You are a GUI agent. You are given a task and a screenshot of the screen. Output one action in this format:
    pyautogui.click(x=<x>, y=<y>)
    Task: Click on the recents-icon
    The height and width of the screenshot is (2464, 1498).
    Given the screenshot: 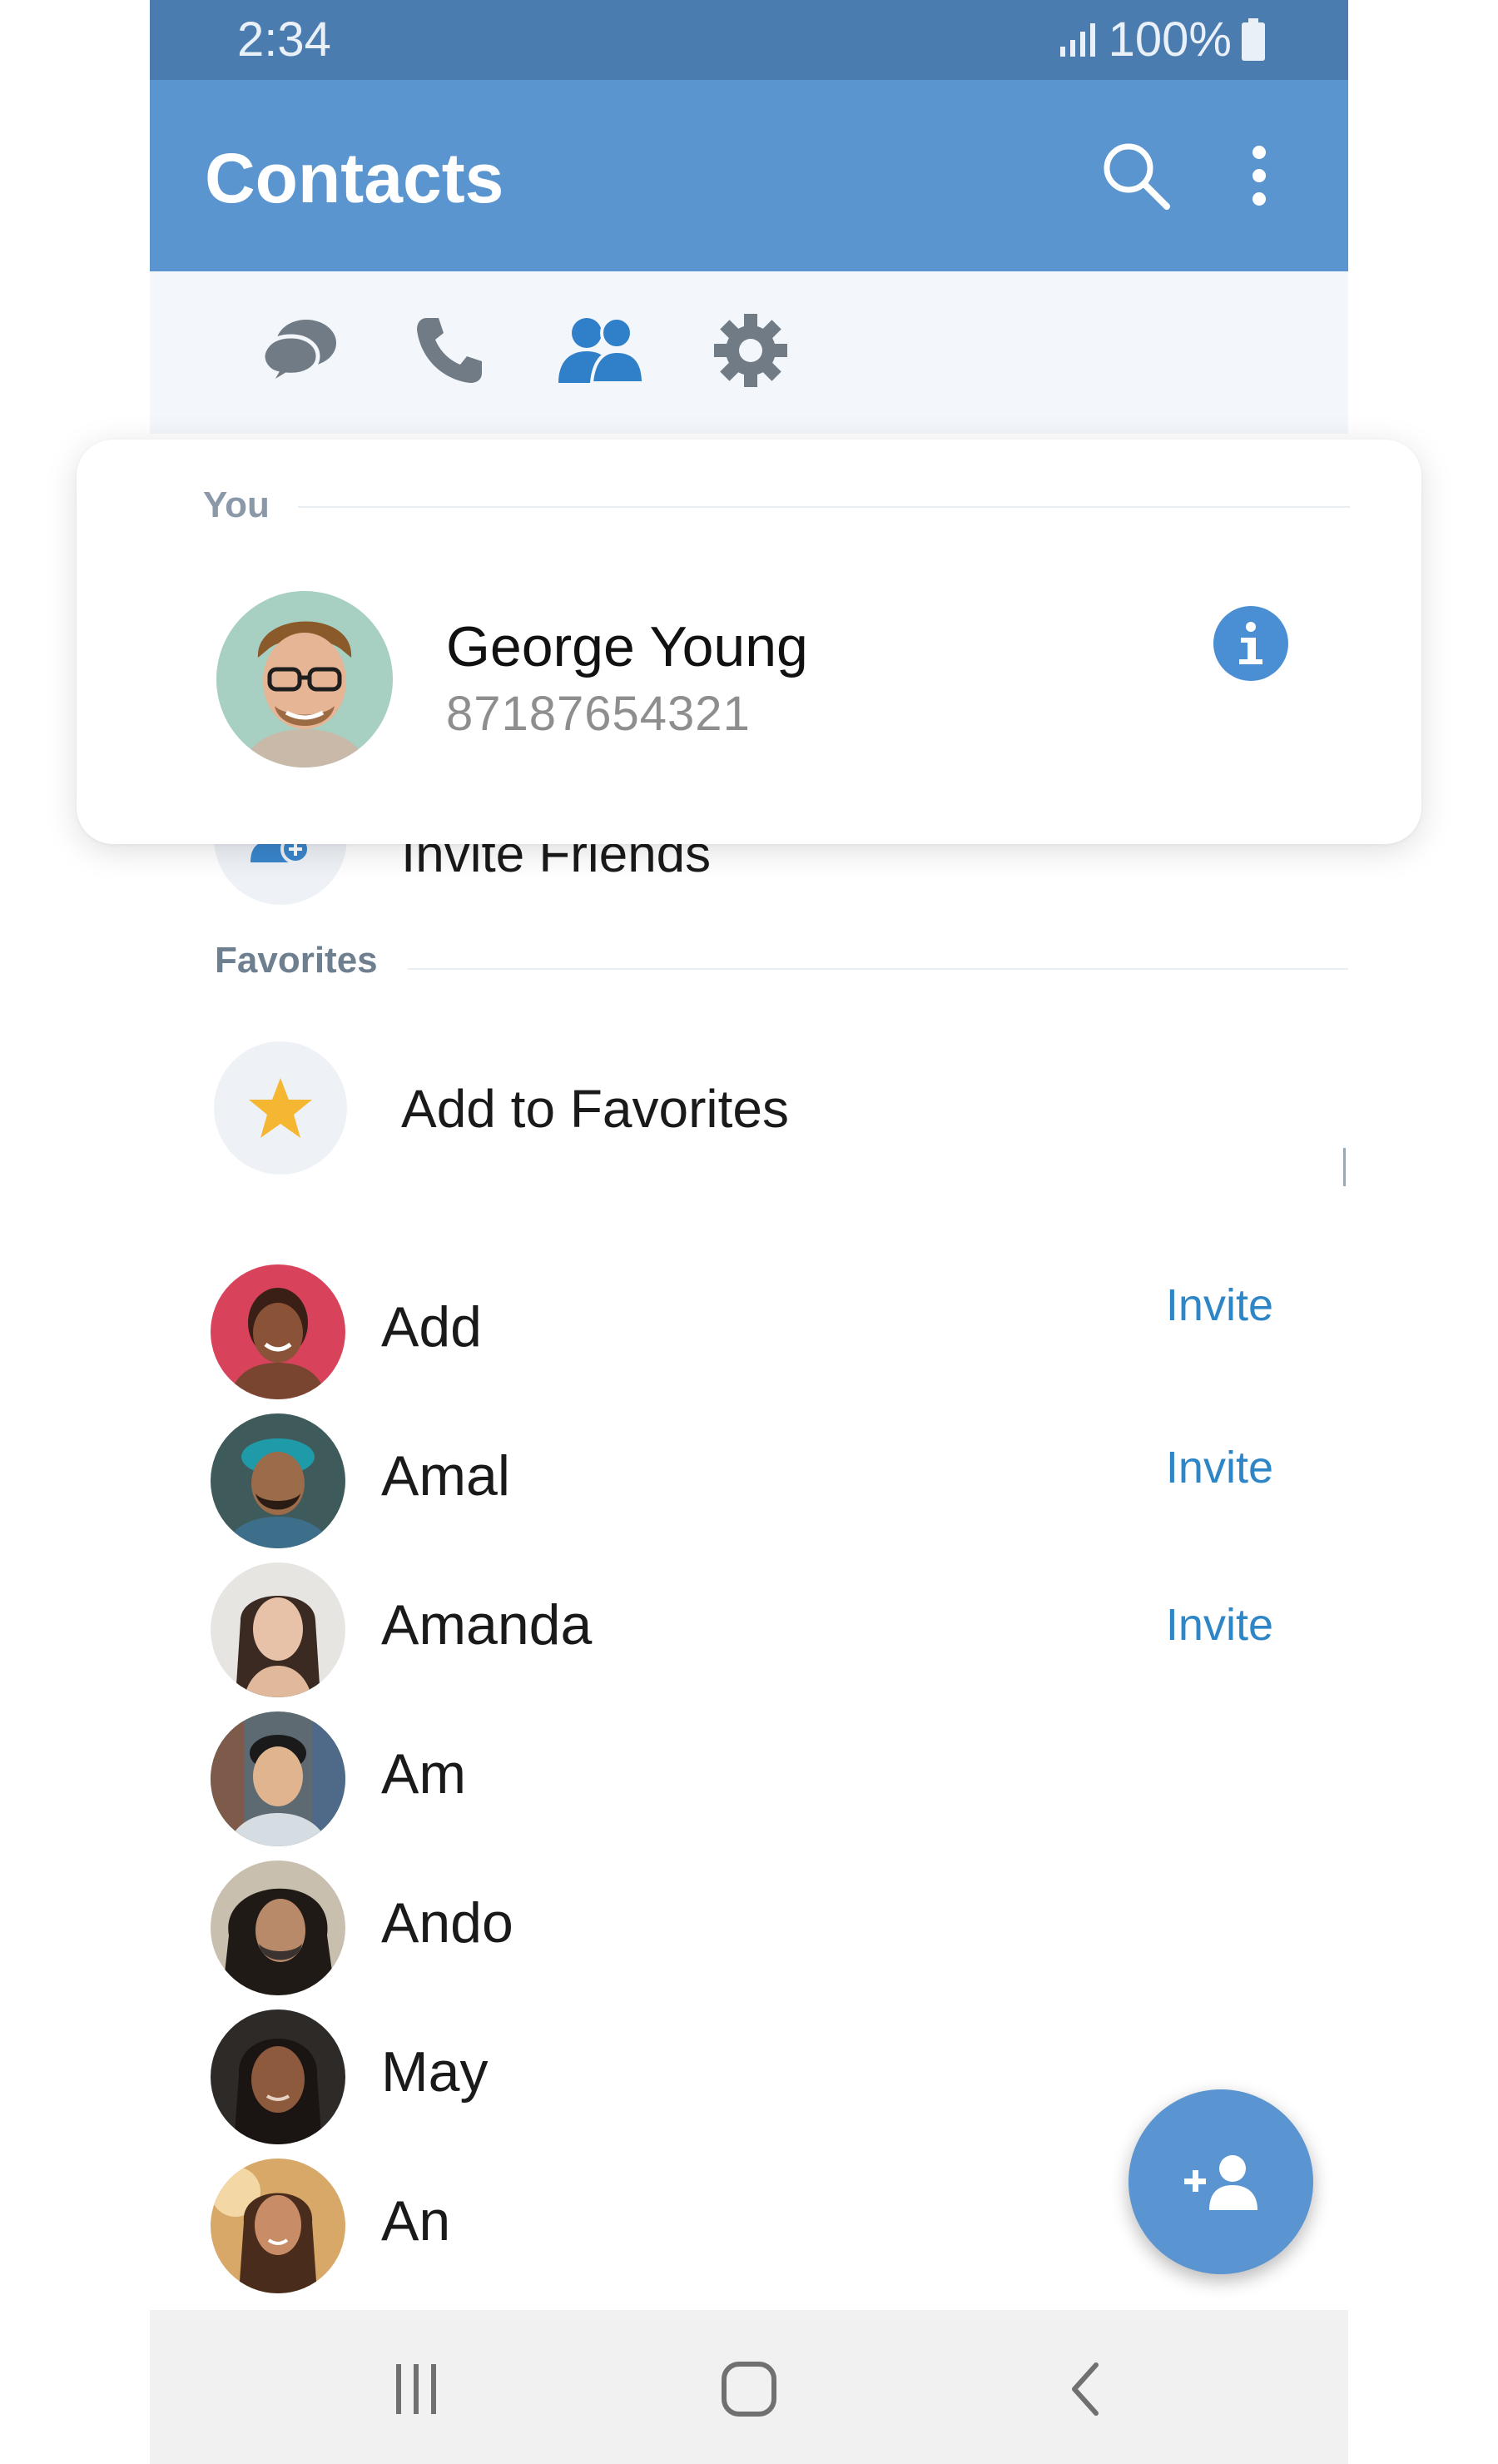 What is the action you would take?
    pyautogui.click(x=416, y=2389)
    